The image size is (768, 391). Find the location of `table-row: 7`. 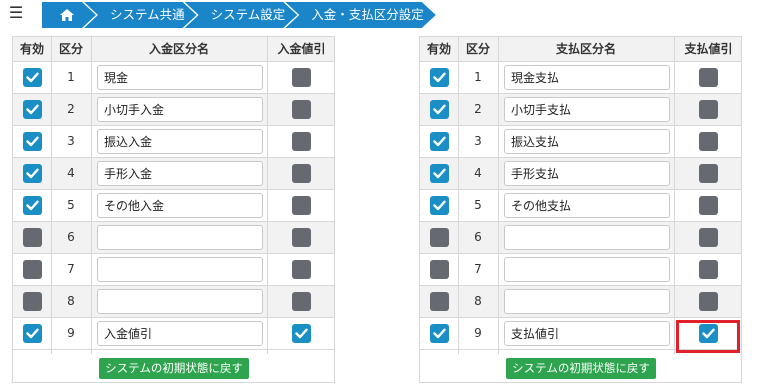

table-row: 7 is located at coordinates (173, 270).